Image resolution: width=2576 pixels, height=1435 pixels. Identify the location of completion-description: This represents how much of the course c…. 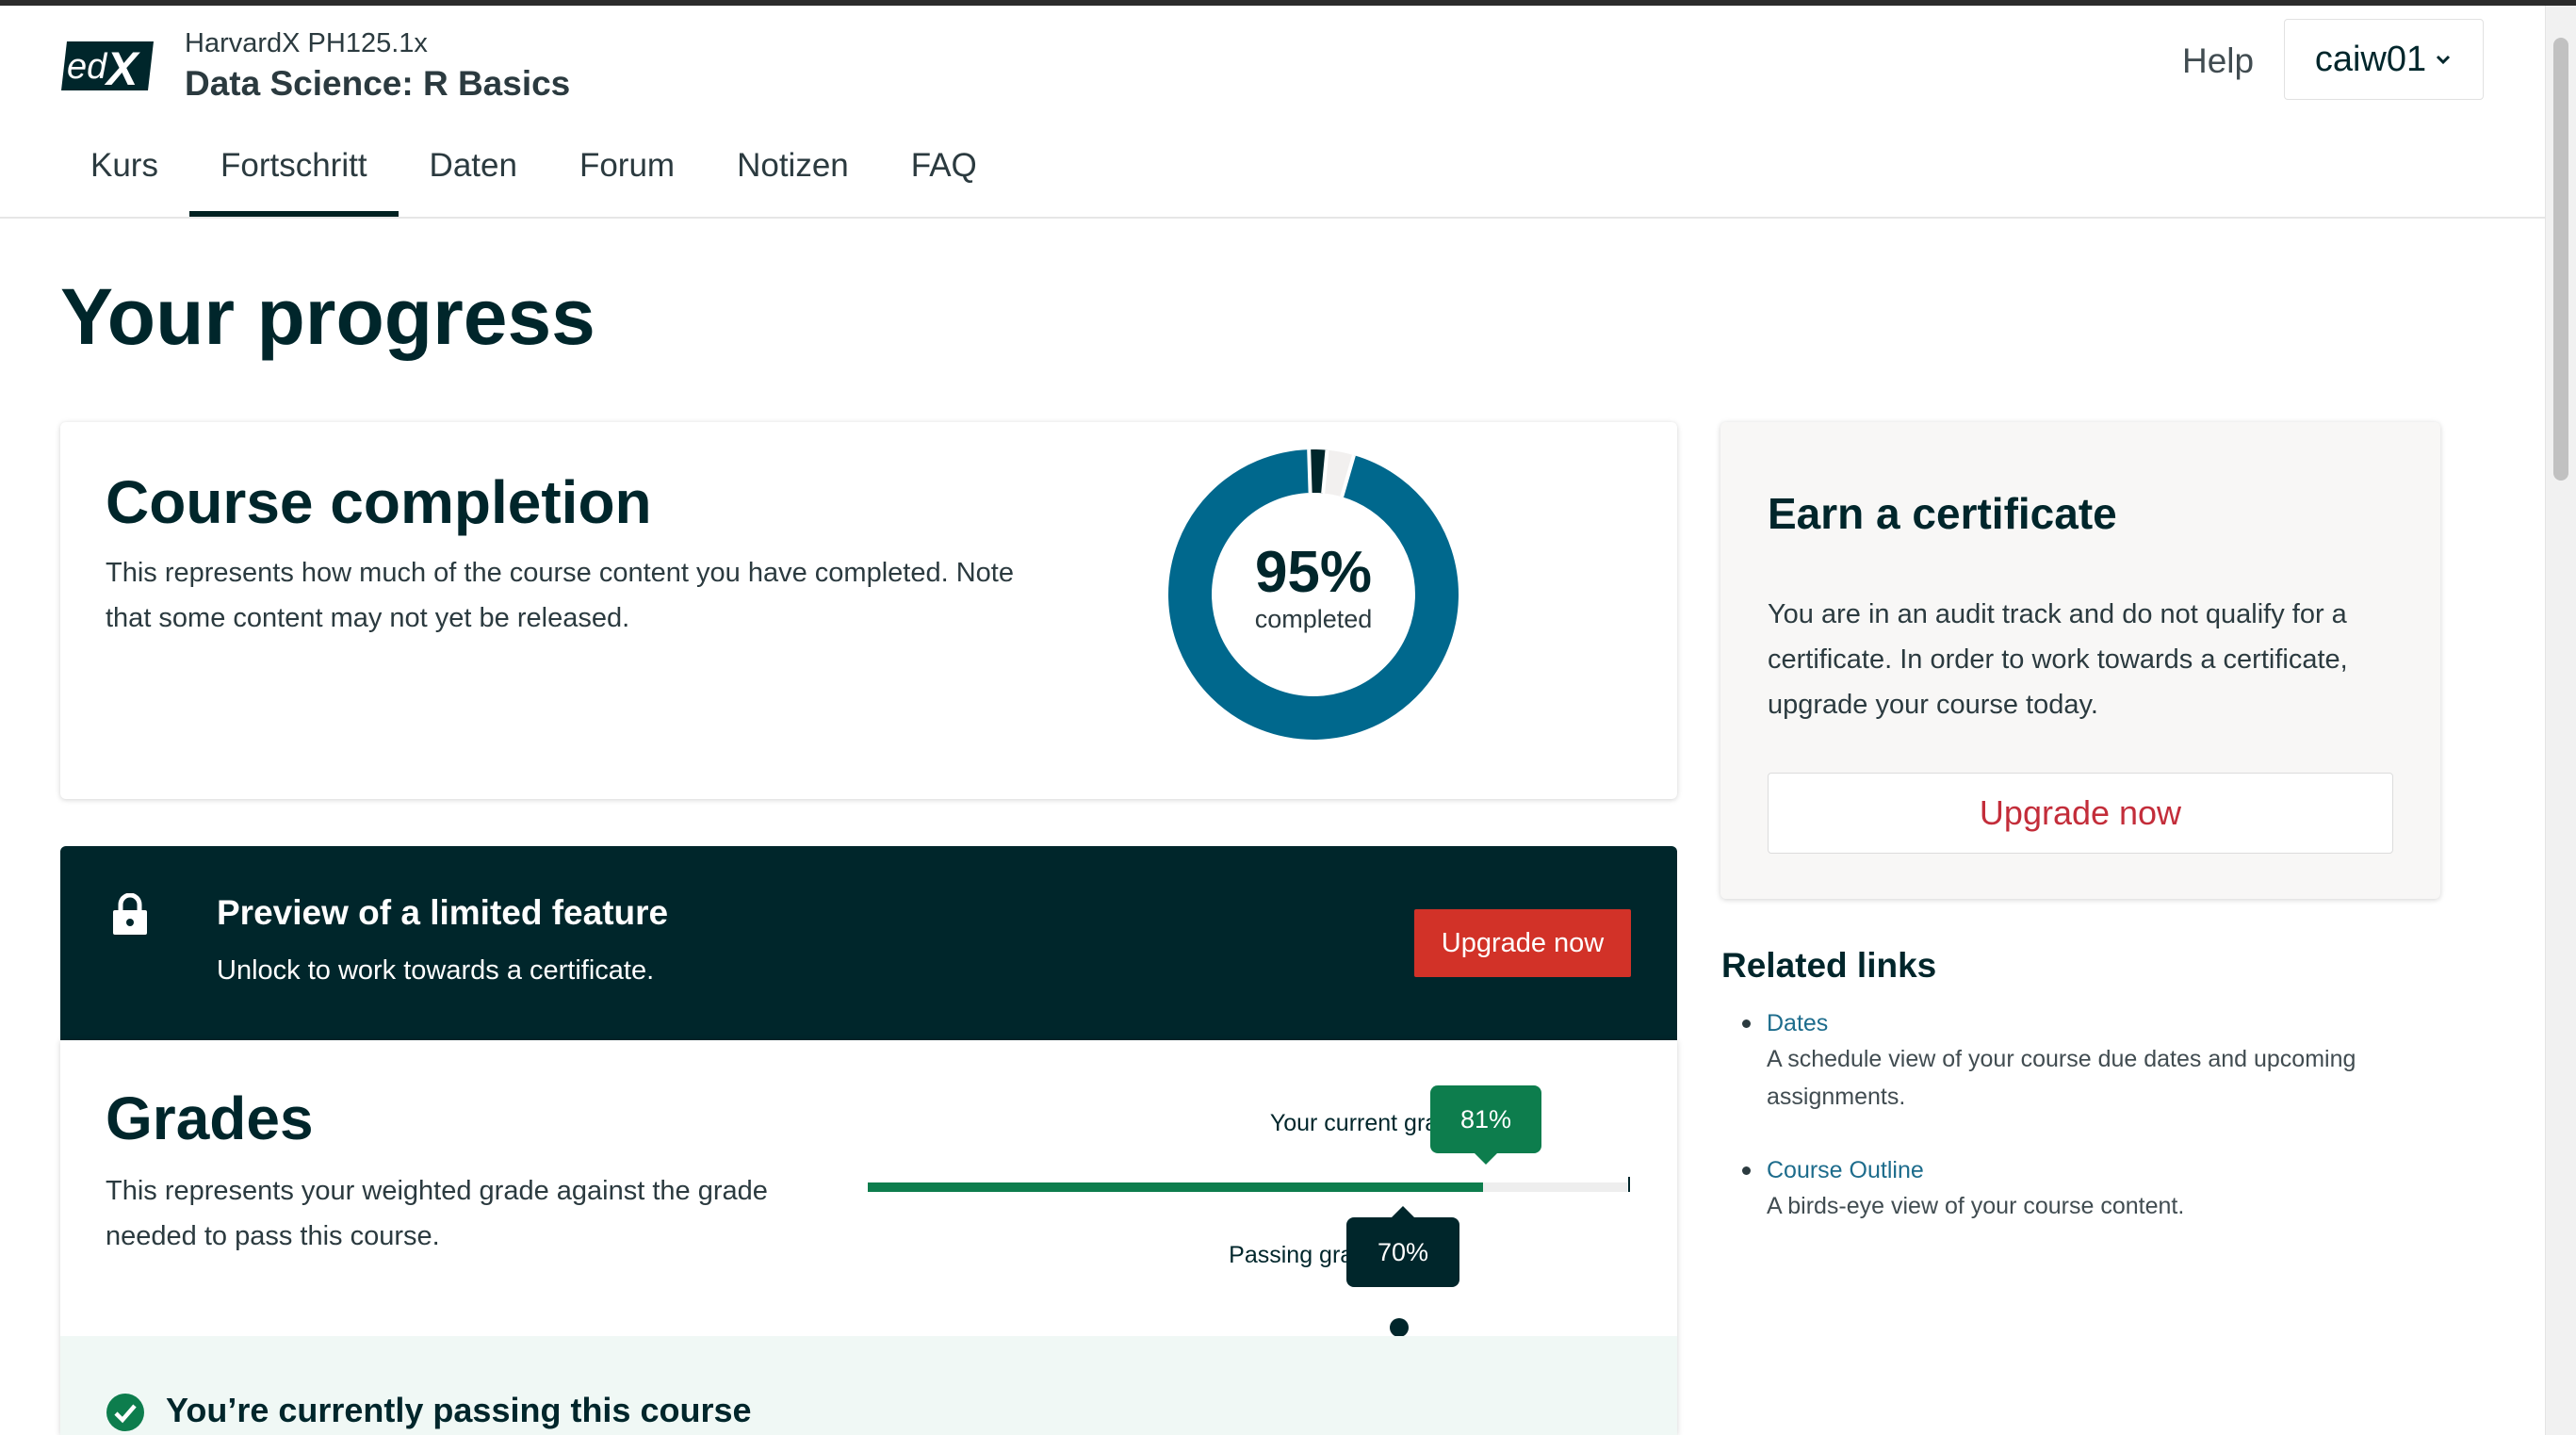
(560, 595).